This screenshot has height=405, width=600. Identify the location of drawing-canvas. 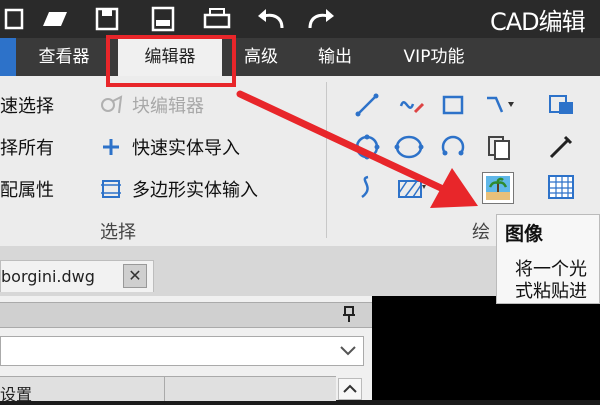
(486, 348).